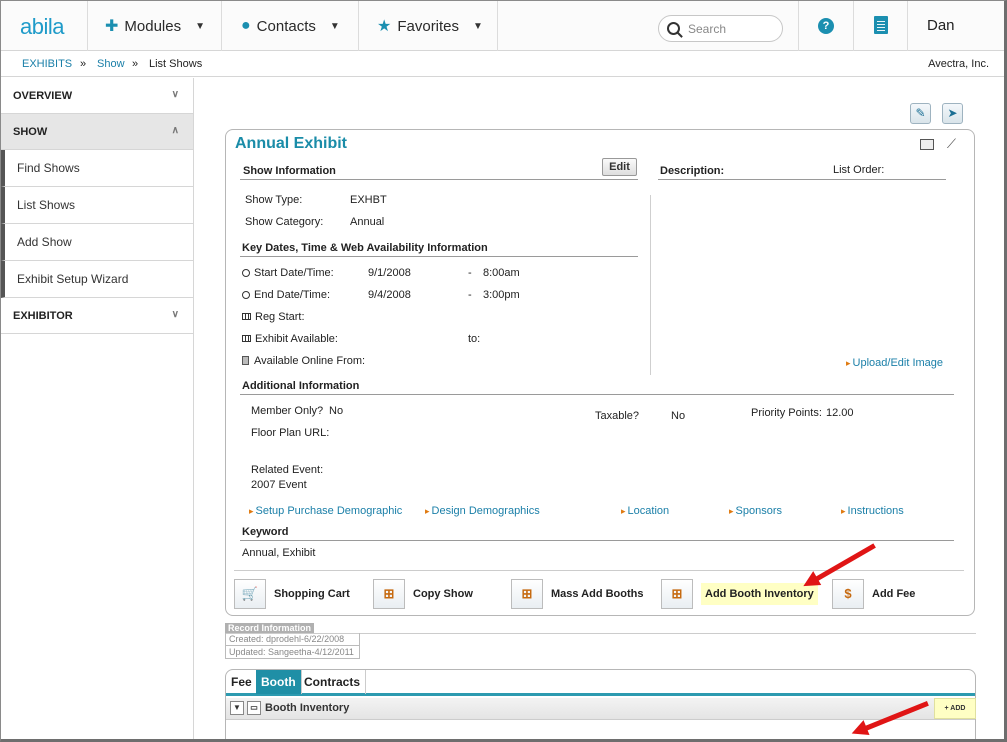 This screenshot has width=1007, height=742. I want to click on breadcrumb-show: Show, so click(111, 64).